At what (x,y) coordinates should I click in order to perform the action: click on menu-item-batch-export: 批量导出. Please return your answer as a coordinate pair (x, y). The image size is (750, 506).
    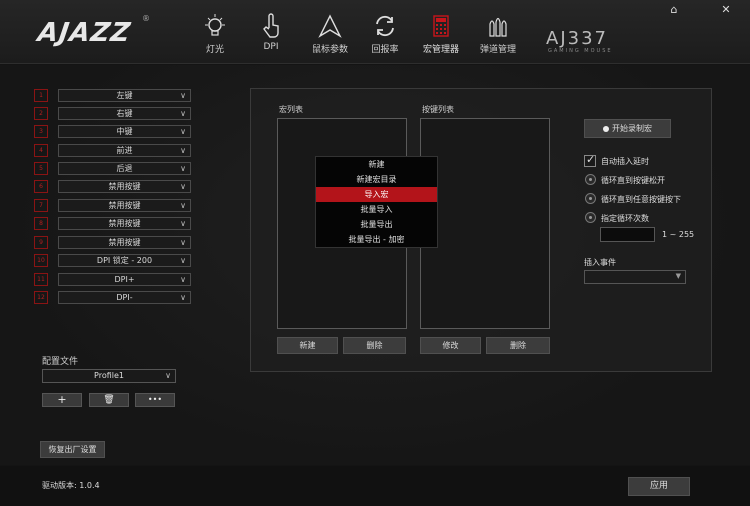
    Looking at the image, I should click on (376, 224).